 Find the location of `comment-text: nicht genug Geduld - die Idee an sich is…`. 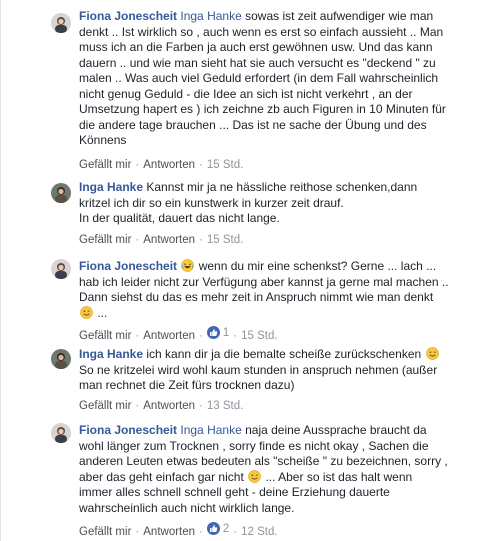

comment-text: nicht genug Geduld - die Idee an sich is… is located at coordinates (246, 93).